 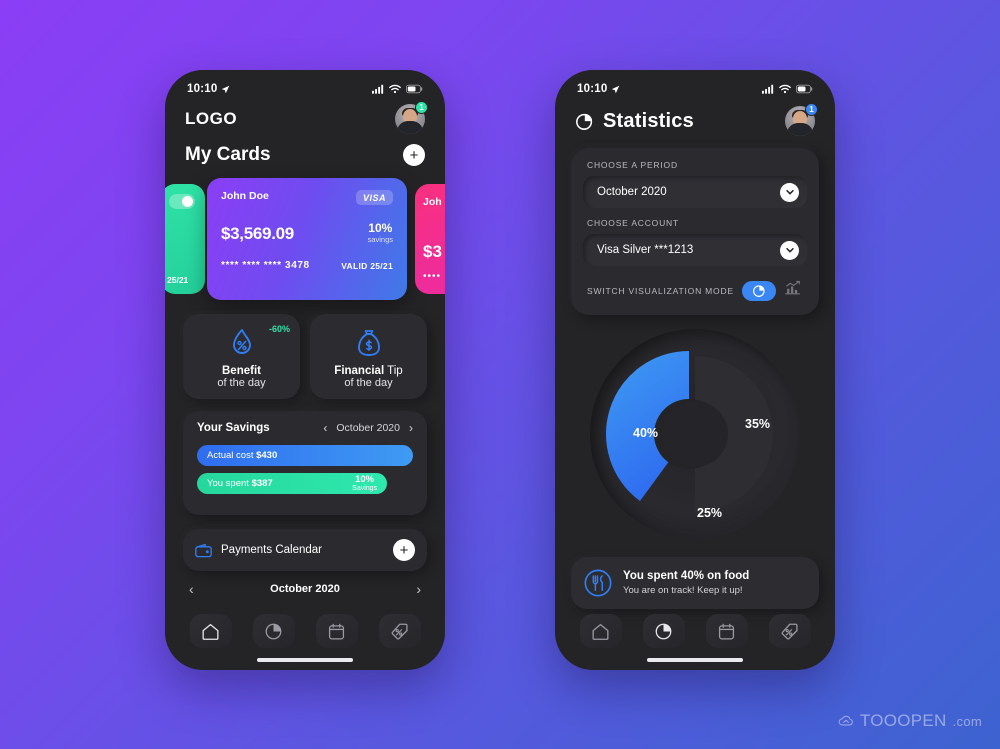 What do you see at coordinates (305, 85) in the screenshot?
I see `status-bar-left: 10:10` at bounding box center [305, 85].